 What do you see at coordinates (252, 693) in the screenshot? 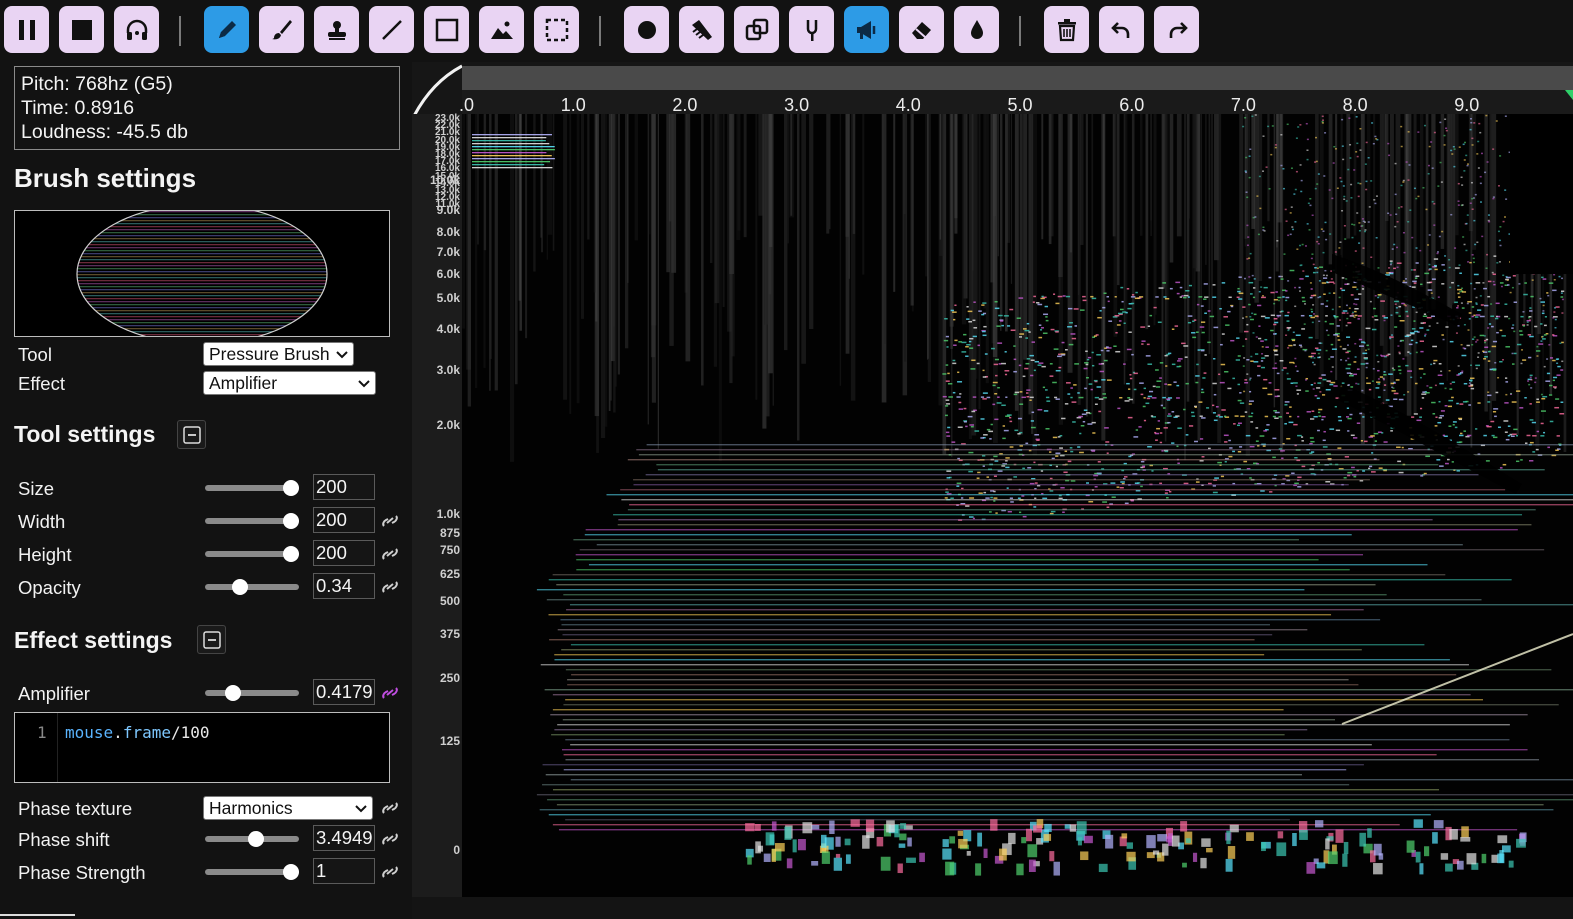
I see `amplifier-slider` at bounding box center [252, 693].